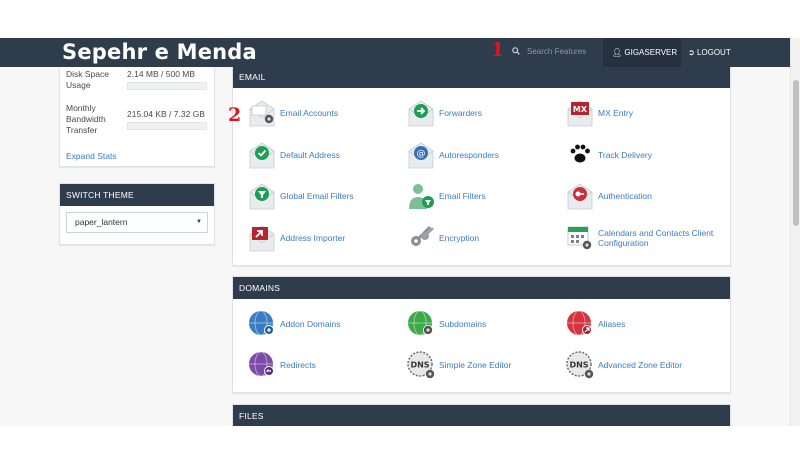  I want to click on email-item-autoresponders: @ Autoresponders, so click(481, 155).